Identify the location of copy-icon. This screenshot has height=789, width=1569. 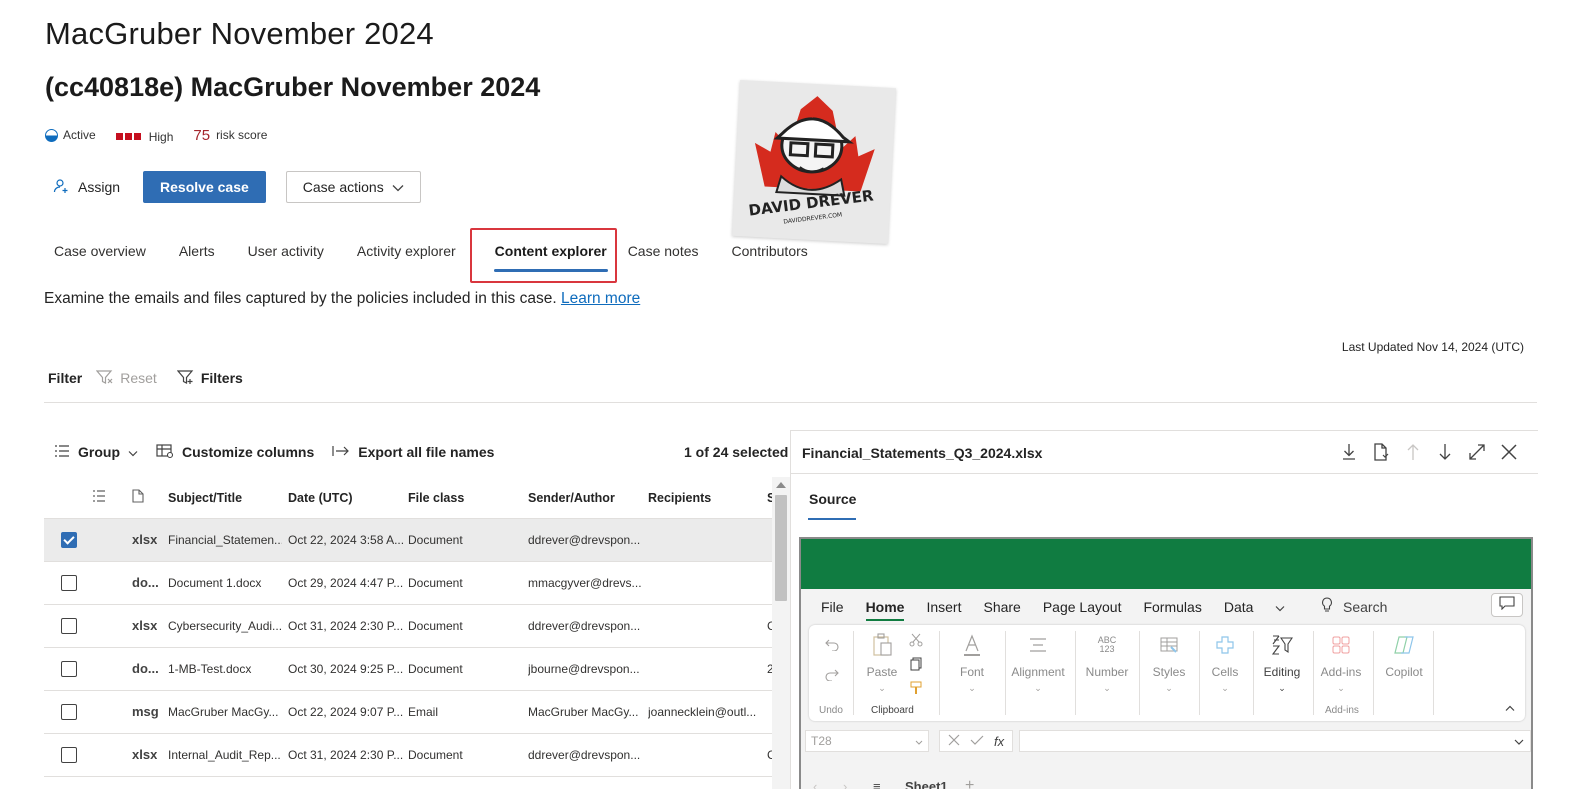
(916, 665).